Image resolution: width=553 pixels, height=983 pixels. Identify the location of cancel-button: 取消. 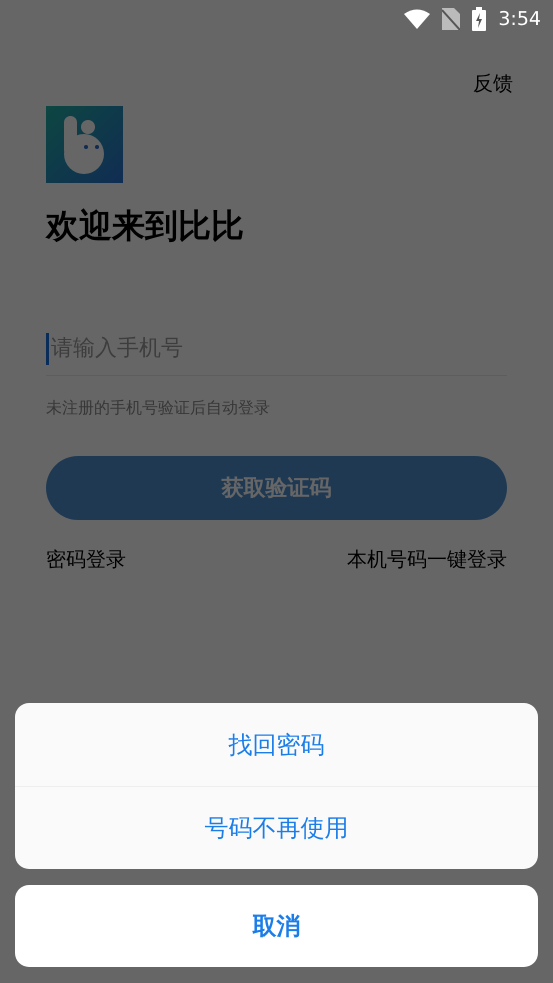
(276, 926).